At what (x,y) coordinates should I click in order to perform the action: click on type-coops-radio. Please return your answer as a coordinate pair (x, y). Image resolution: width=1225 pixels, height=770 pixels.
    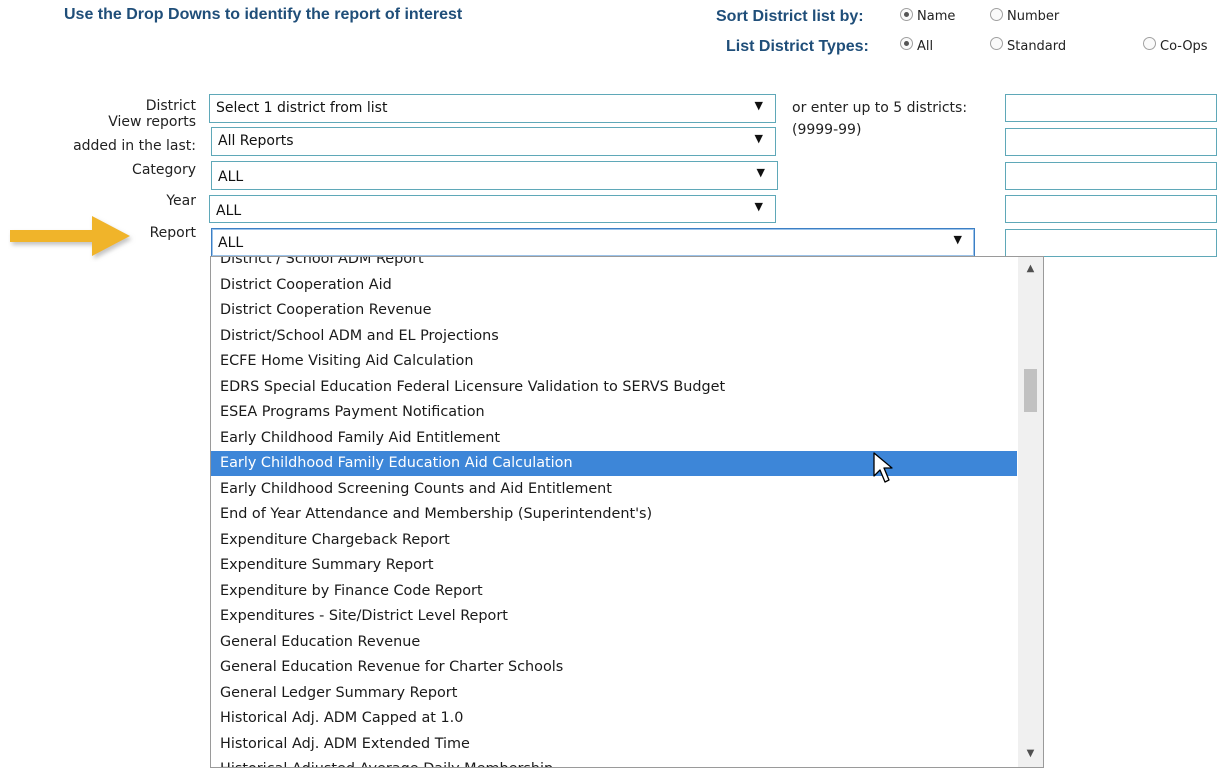
    Looking at the image, I should click on (1149, 43).